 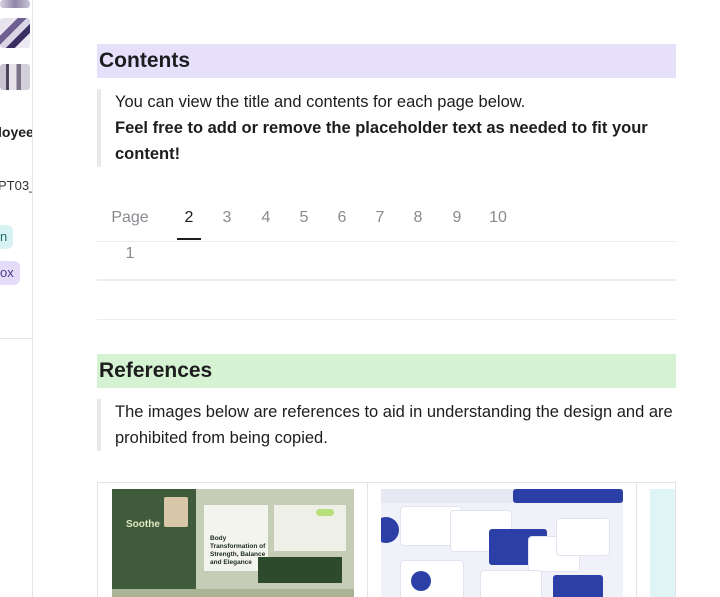 I want to click on page-tabs: Page 1 2 3 4 5 6 7 8 9 10, so click(x=386, y=231).